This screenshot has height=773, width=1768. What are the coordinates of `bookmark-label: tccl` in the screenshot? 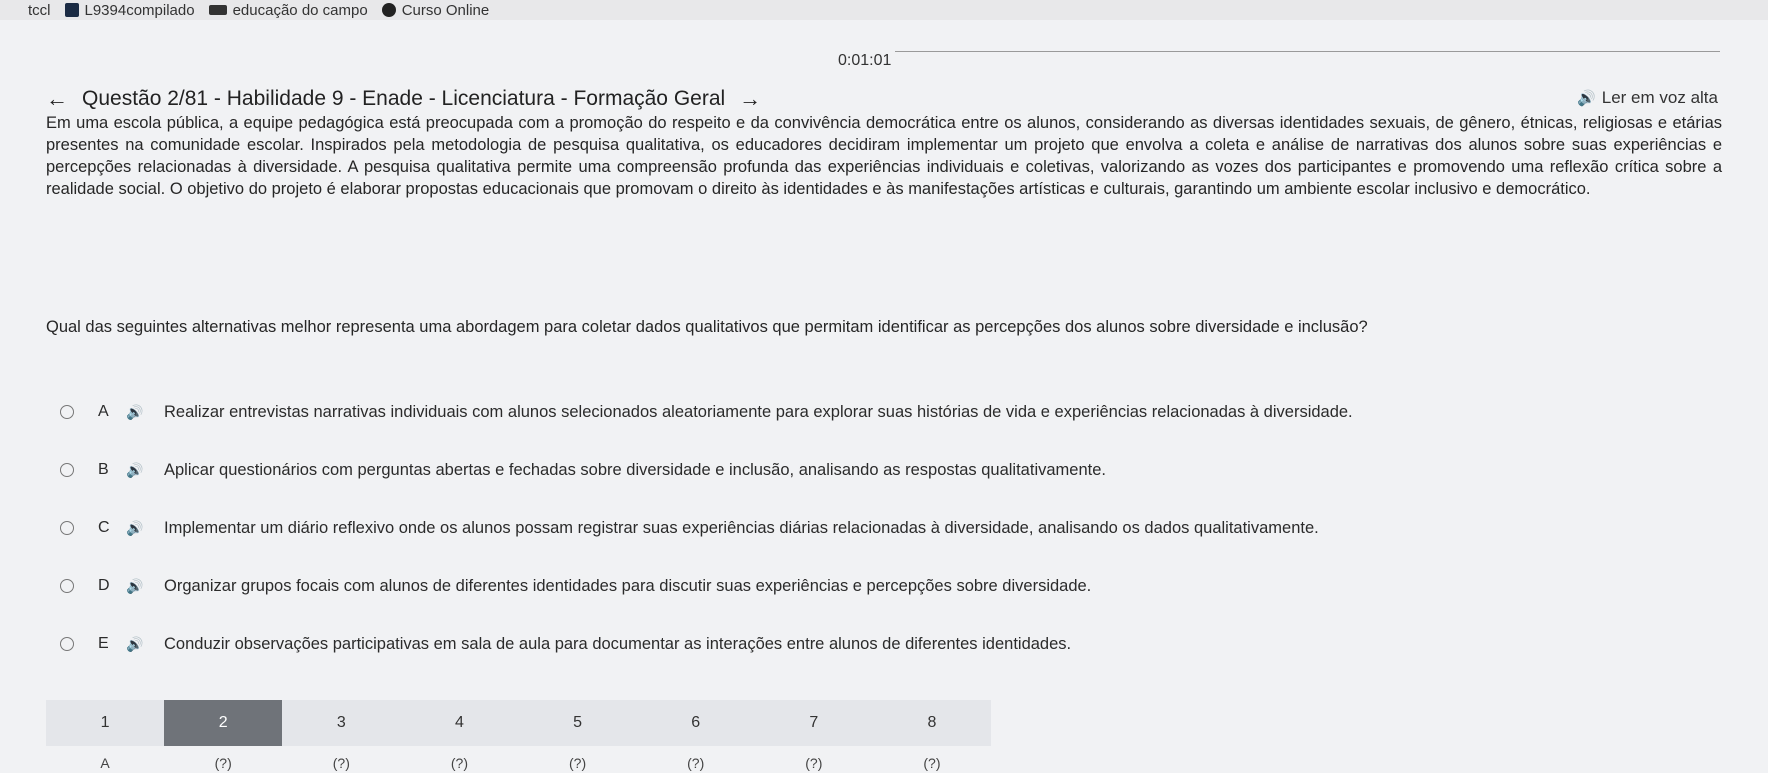 It's located at (39, 10).